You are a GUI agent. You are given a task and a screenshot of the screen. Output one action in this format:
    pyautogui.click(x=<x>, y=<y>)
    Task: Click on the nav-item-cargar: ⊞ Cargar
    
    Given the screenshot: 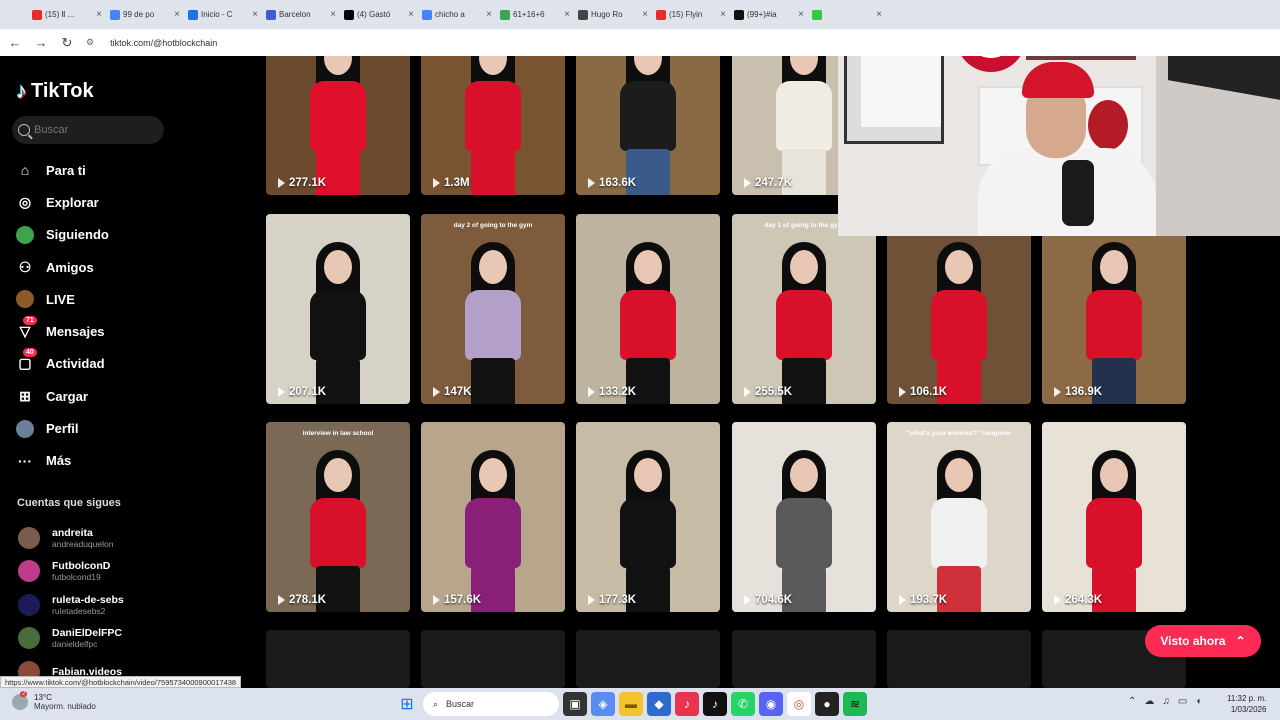 What is the action you would take?
    pyautogui.click(x=62, y=396)
    